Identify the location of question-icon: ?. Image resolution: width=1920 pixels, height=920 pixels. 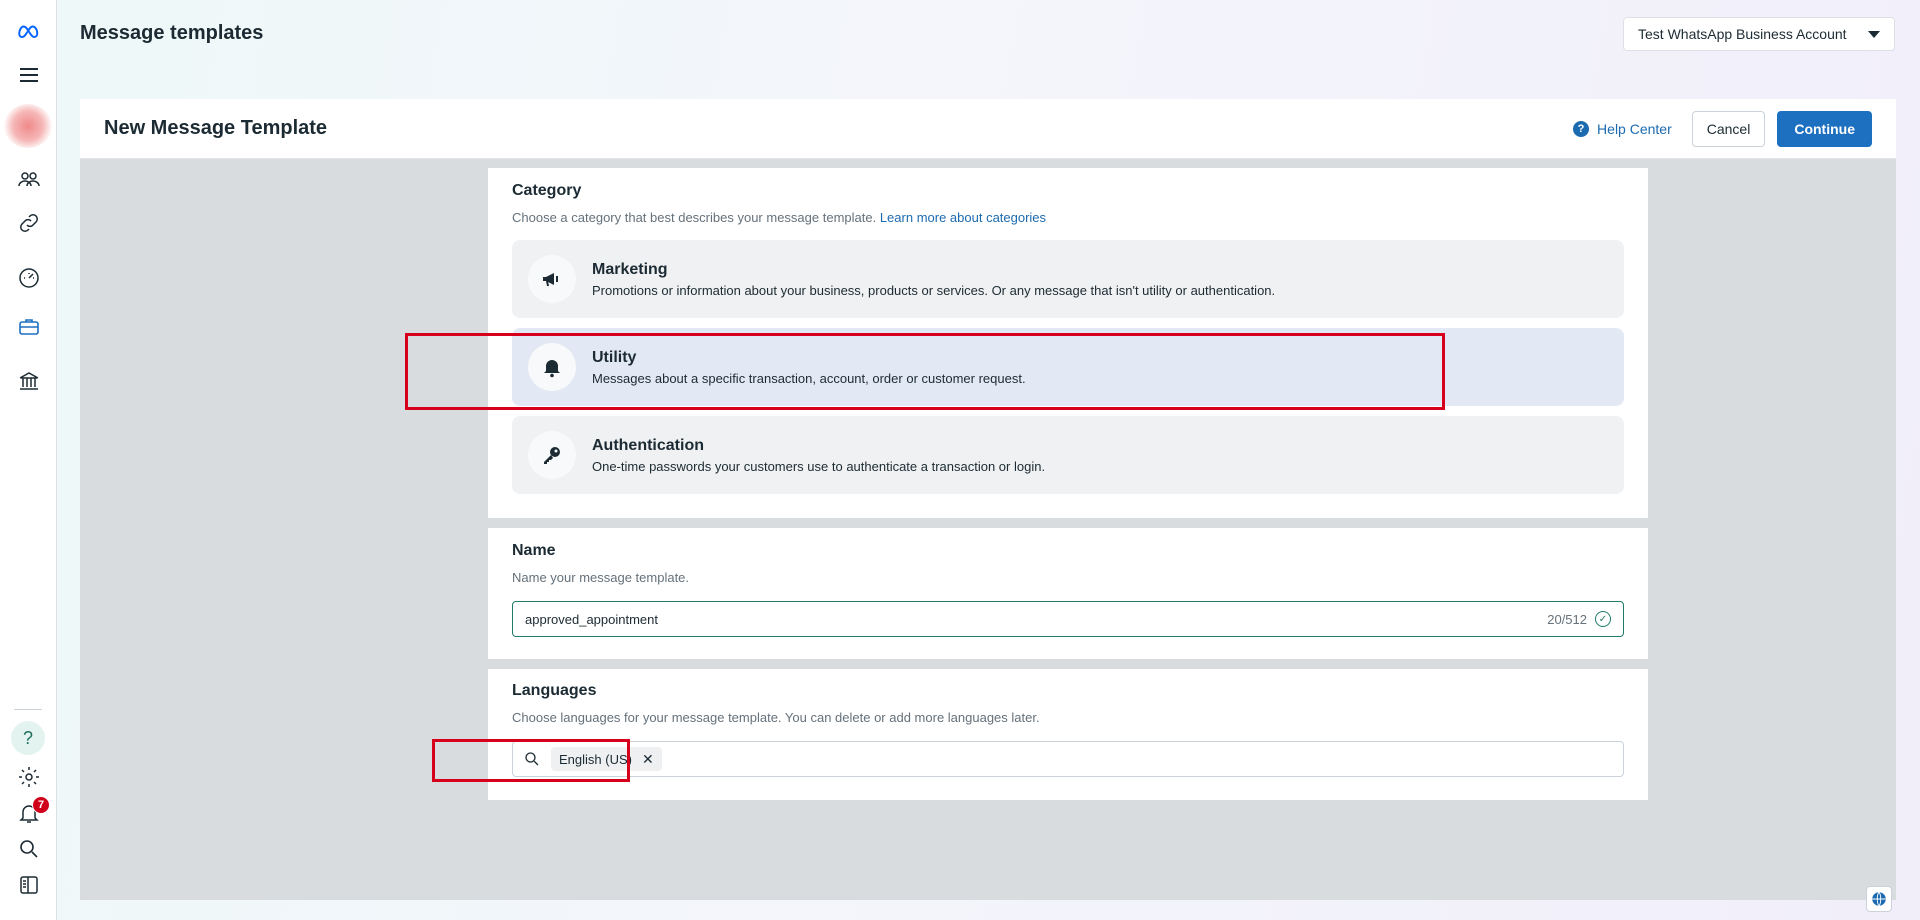
(1581, 128).